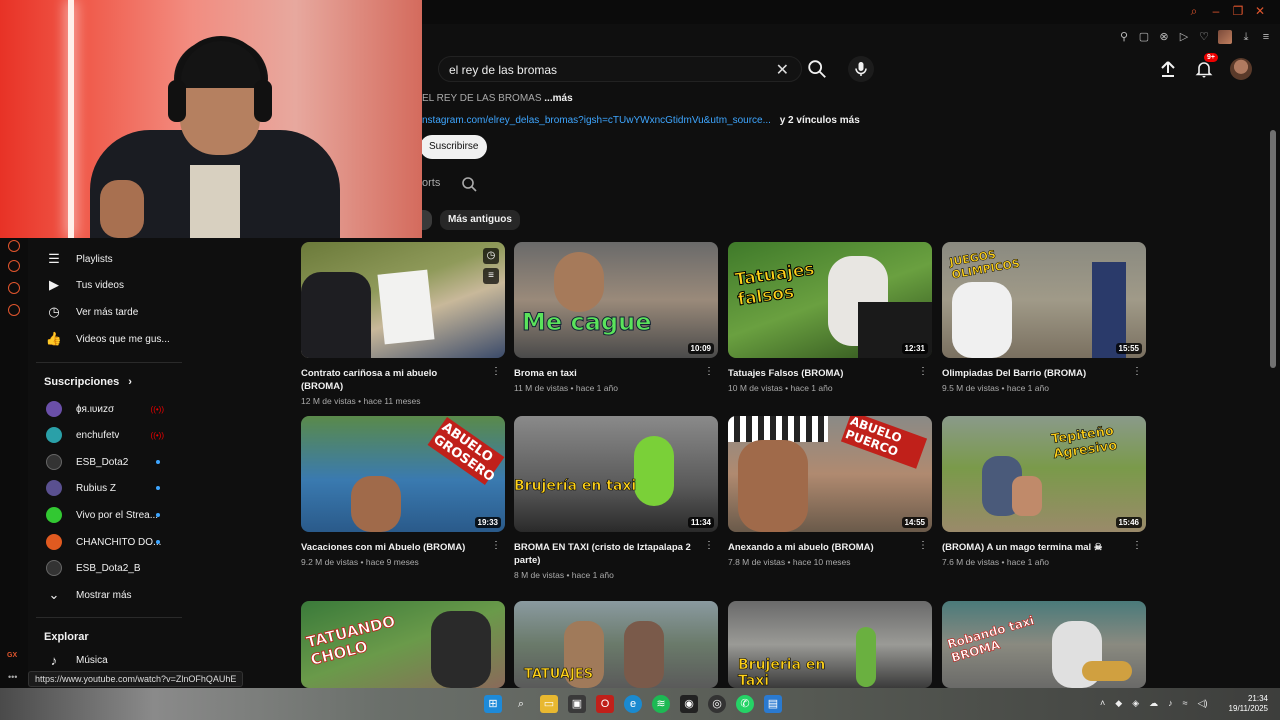 The height and width of the screenshot is (720, 1280). I want to click on heart-icon: ♡, so click(1204, 37).